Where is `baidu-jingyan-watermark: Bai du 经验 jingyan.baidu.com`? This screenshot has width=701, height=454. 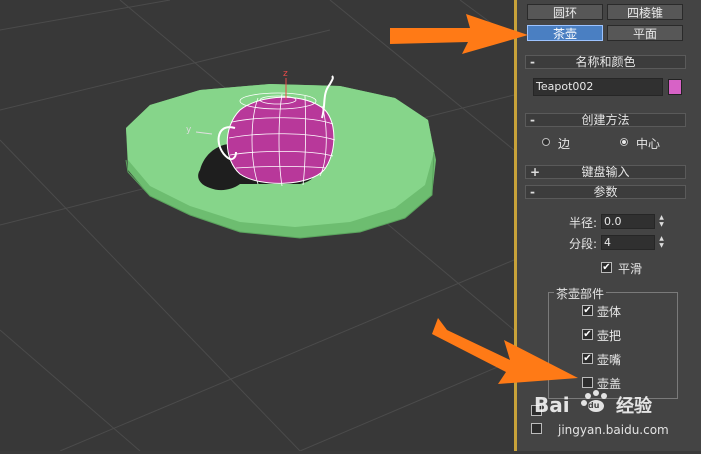
baidu-jingyan-watermark: Bai du 经验 jingyan.baidu.com is located at coordinates (615, 411).